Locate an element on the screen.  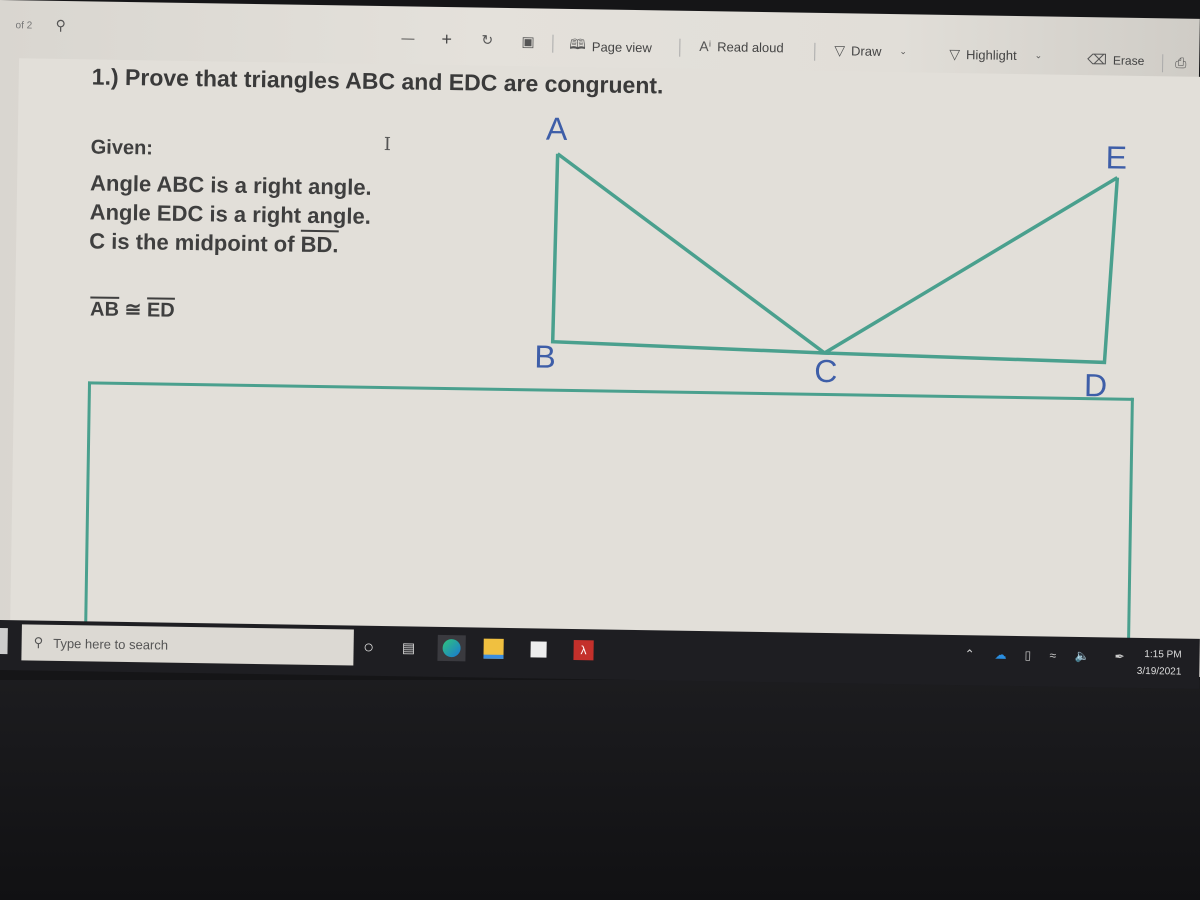
start-button is located at coordinates (4, 641).